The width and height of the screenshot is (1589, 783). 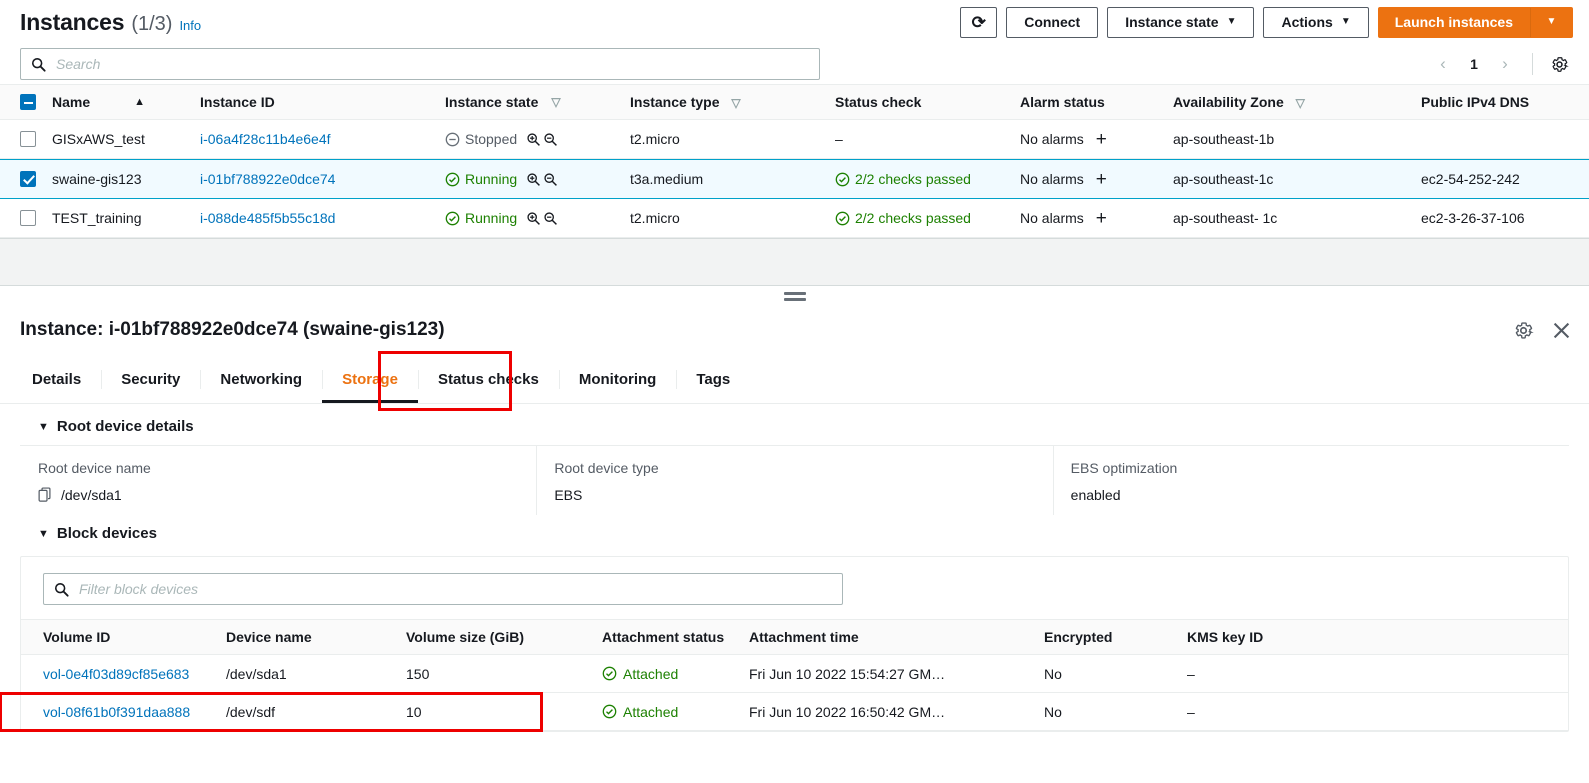 I want to click on column-header-attachment-time: Attachment time, so click(x=896, y=637).